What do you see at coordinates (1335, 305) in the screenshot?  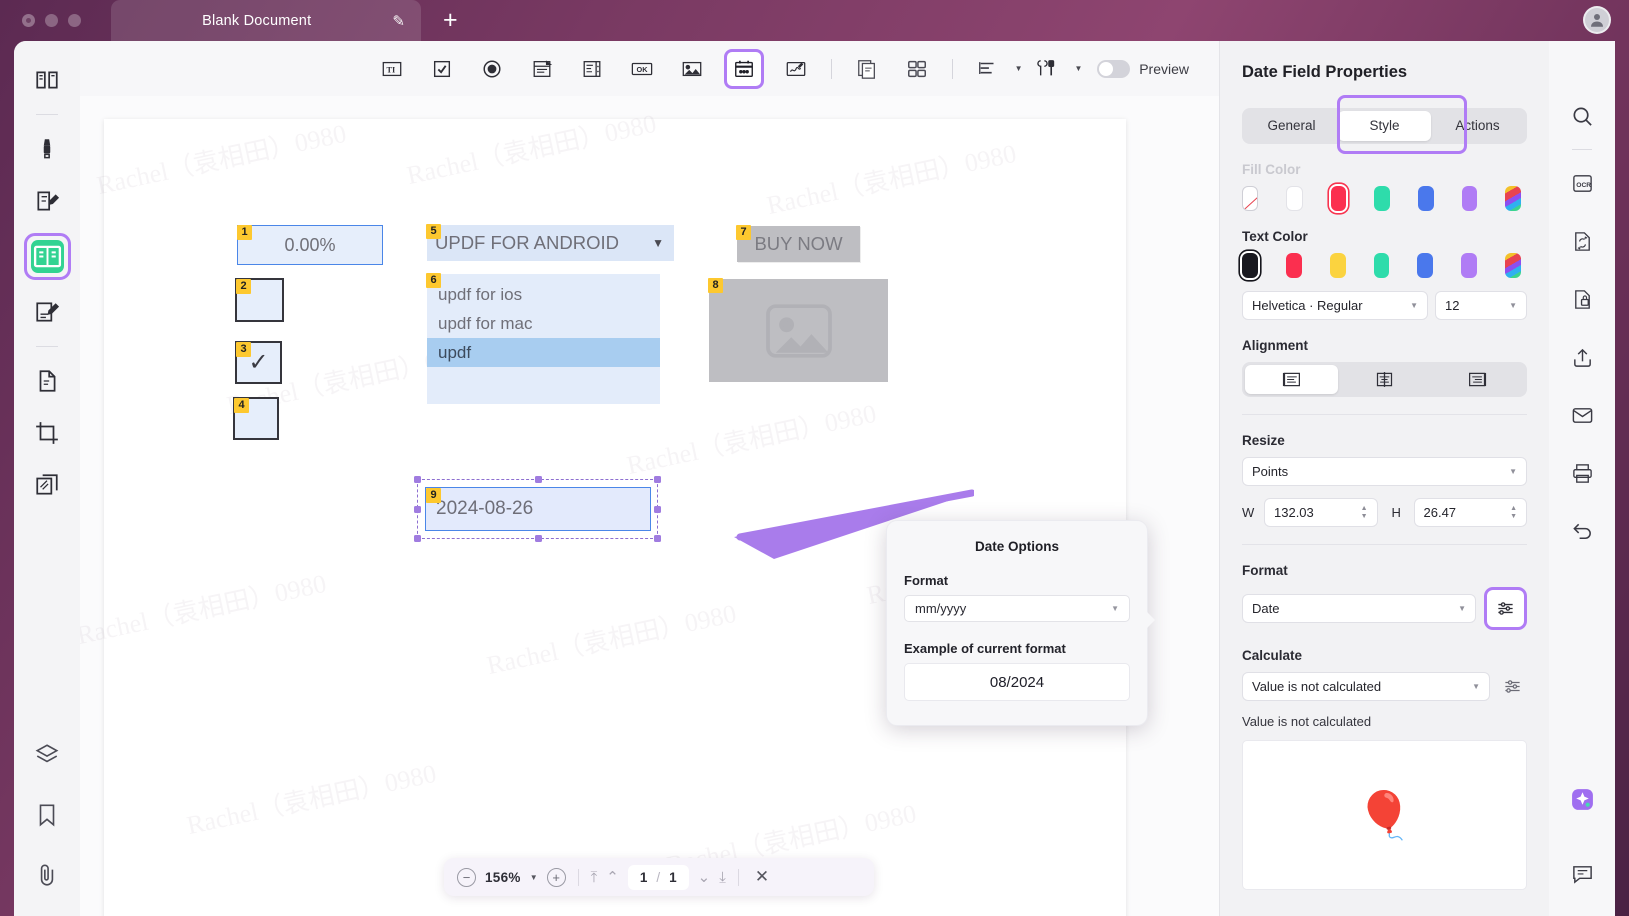 I see `font-family-select: Helvetica · Regular ▼` at bounding box center [1335, 305].